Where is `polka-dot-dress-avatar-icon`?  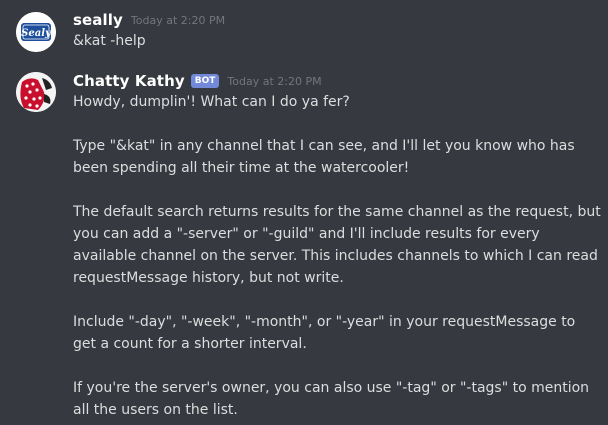
polka-dot-dress-avatar-icon is located at coordinates (36, 92).